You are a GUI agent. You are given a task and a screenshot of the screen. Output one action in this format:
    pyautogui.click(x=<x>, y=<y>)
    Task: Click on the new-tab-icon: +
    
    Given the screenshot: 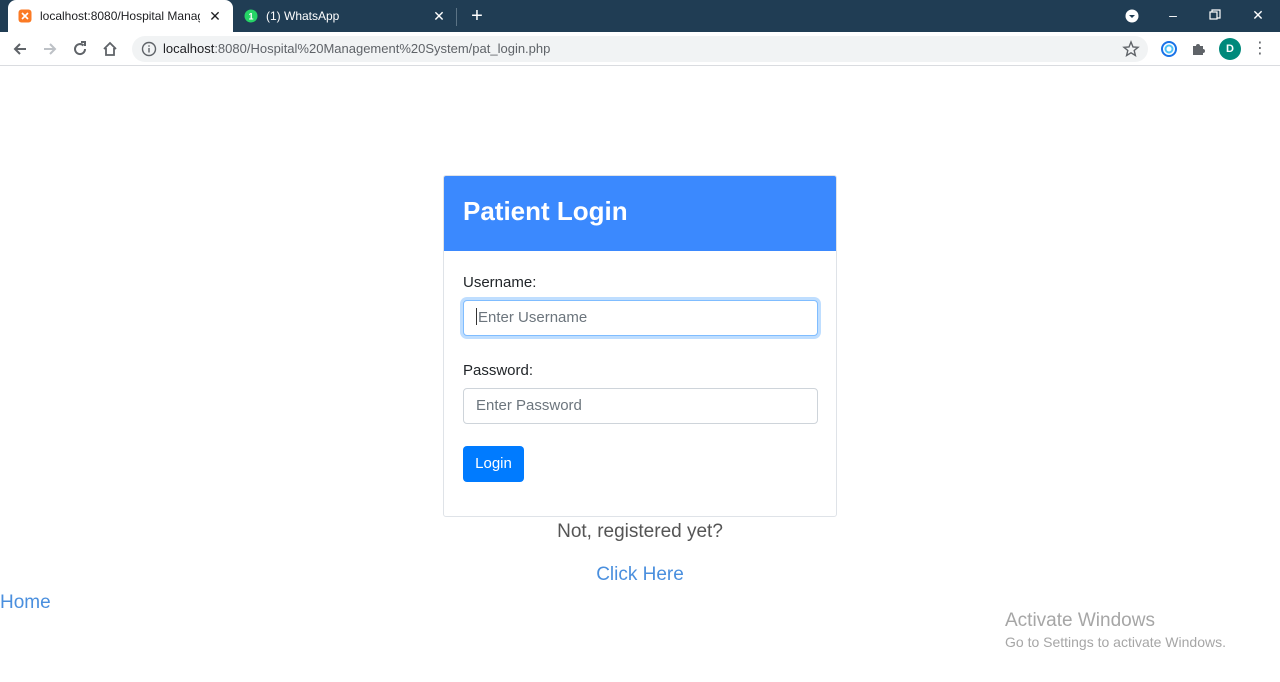 What is the action you would take?
    pyautogui.click(x=477, y=16)
    